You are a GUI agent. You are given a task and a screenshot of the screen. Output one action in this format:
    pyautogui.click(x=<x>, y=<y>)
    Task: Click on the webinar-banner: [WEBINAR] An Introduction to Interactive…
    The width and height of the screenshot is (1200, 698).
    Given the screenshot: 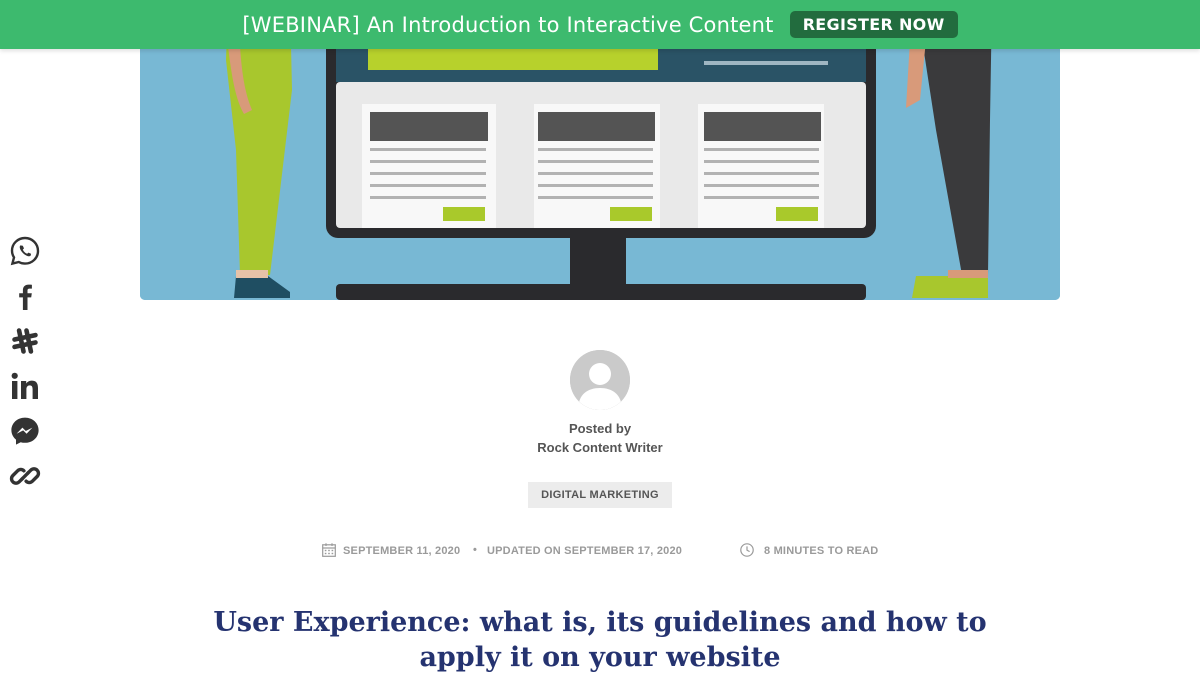 What is the action you would take?
    pyautogui.click(x=600, y=24)
    